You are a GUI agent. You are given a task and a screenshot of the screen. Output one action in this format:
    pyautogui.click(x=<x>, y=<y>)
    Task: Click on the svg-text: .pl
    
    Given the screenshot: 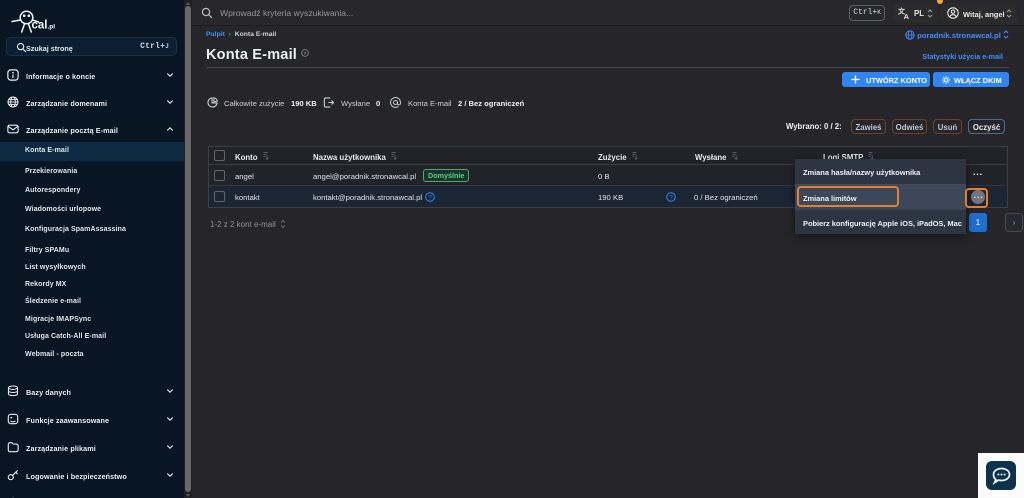 What is the action you would take?
    pyautogui.click(x=52, y=27)
    